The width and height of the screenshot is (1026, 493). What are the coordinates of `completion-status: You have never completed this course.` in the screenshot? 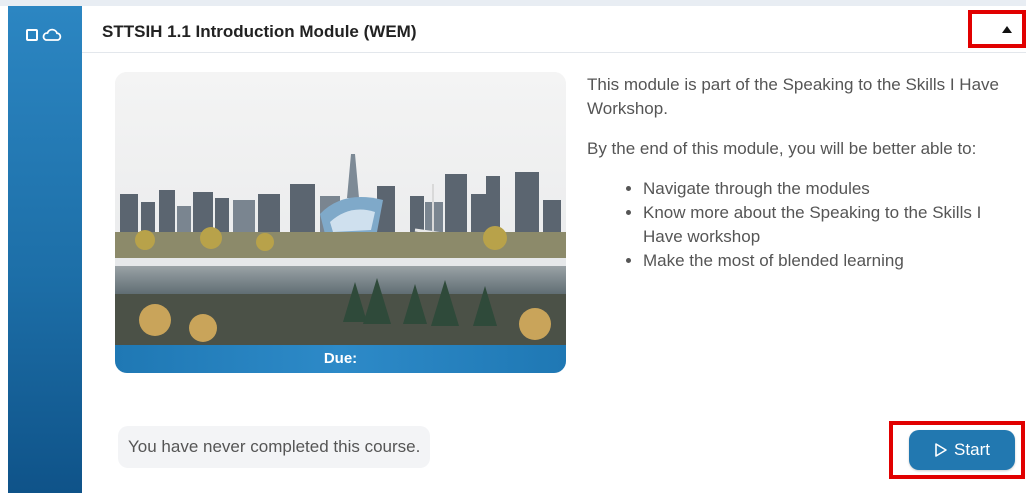 It's located at (274, 447).